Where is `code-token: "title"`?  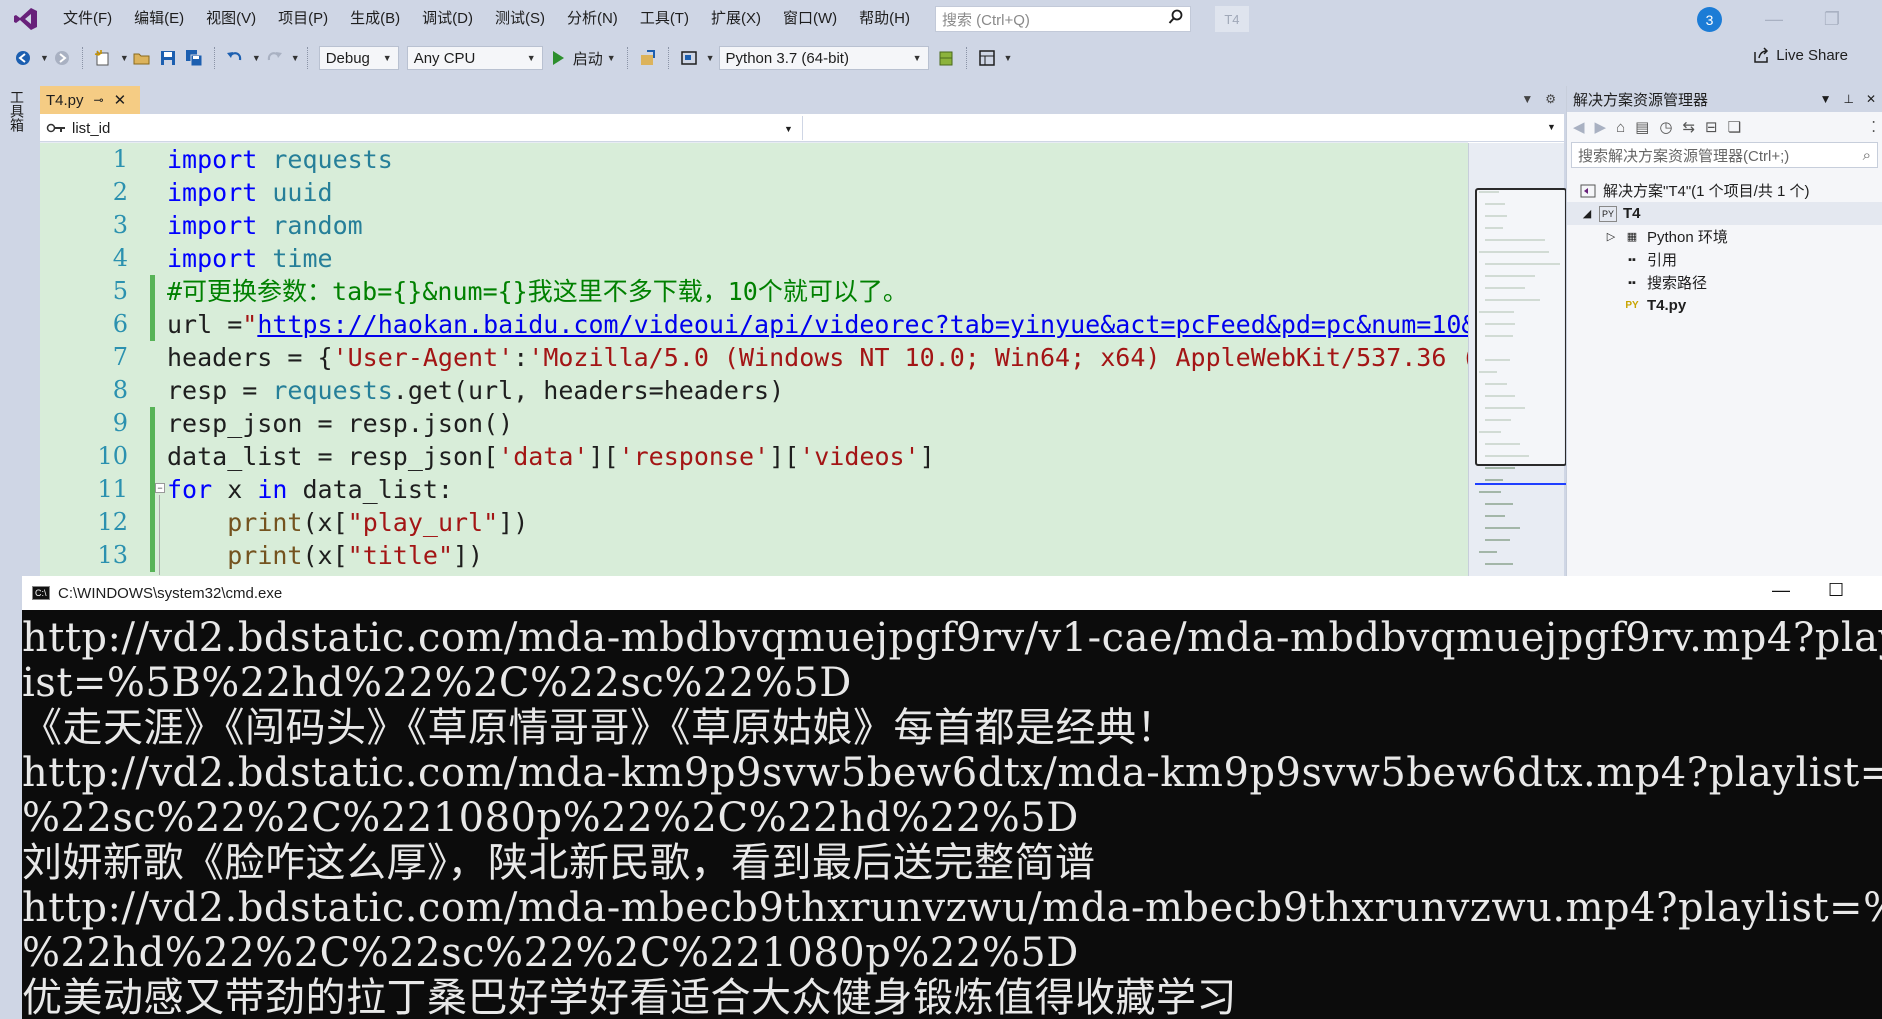 code-token: "title" is located at coordinates (400, 555).